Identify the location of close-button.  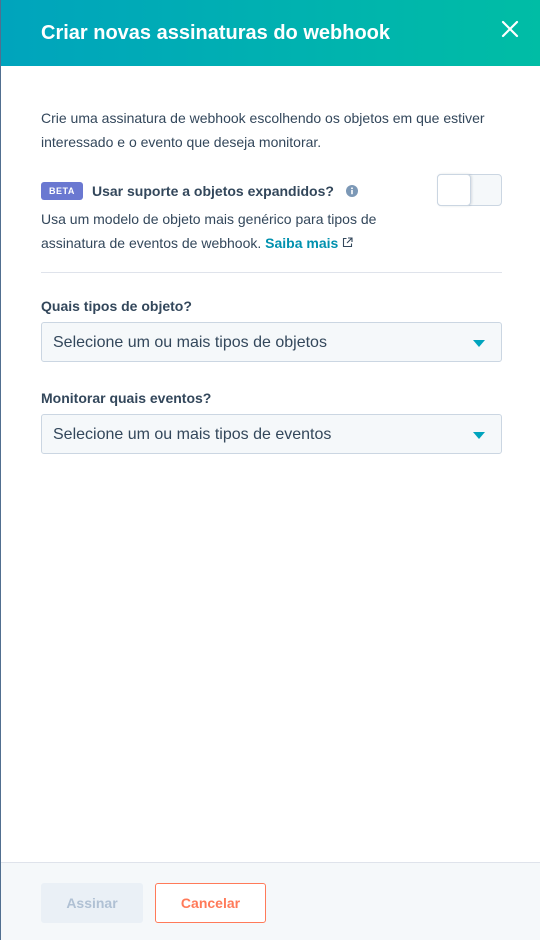
(510, 29).